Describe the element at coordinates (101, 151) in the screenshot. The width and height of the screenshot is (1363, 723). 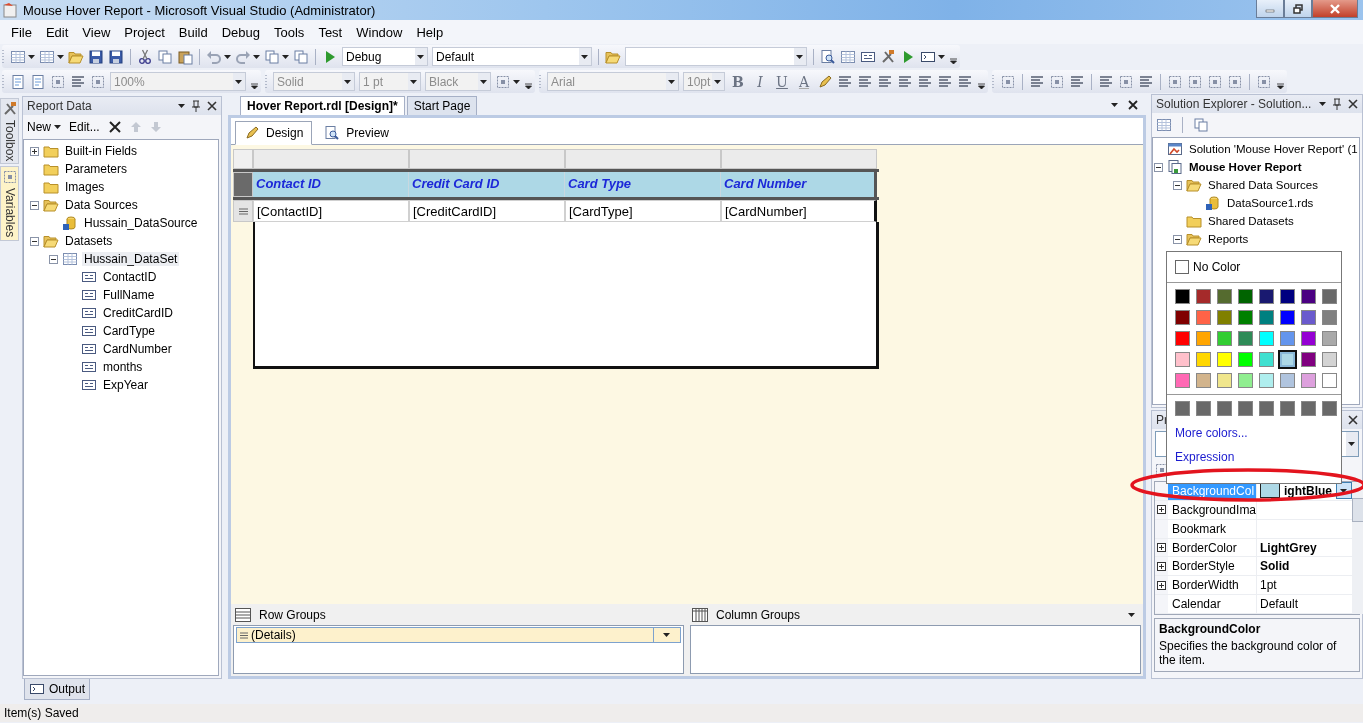
I see `tree-item: Built-in Fields` at that location.